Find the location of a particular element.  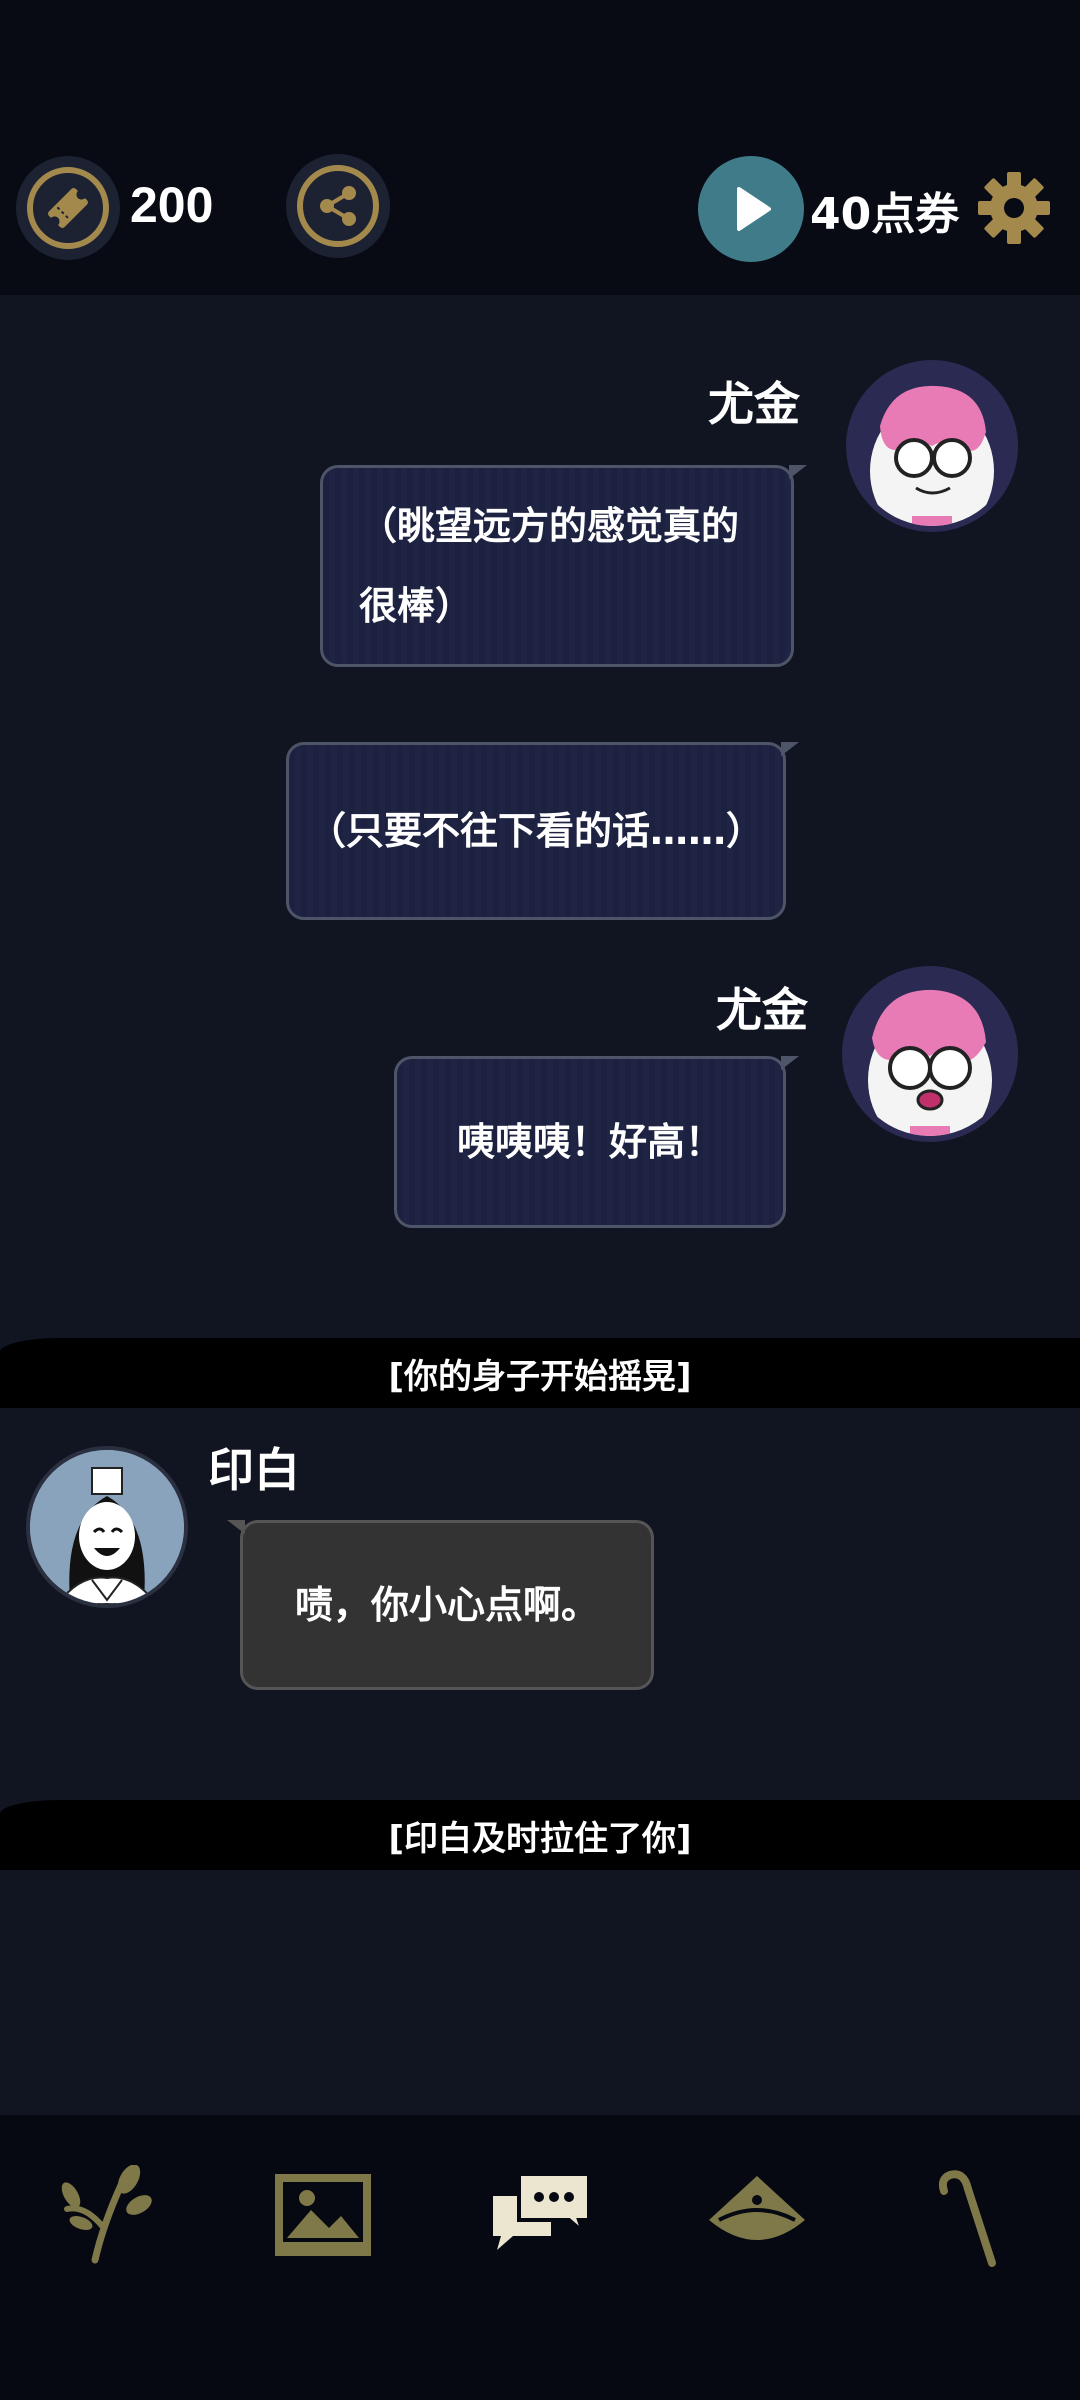

vouchers-label: 40点券 is located at coordinates (885, 214).